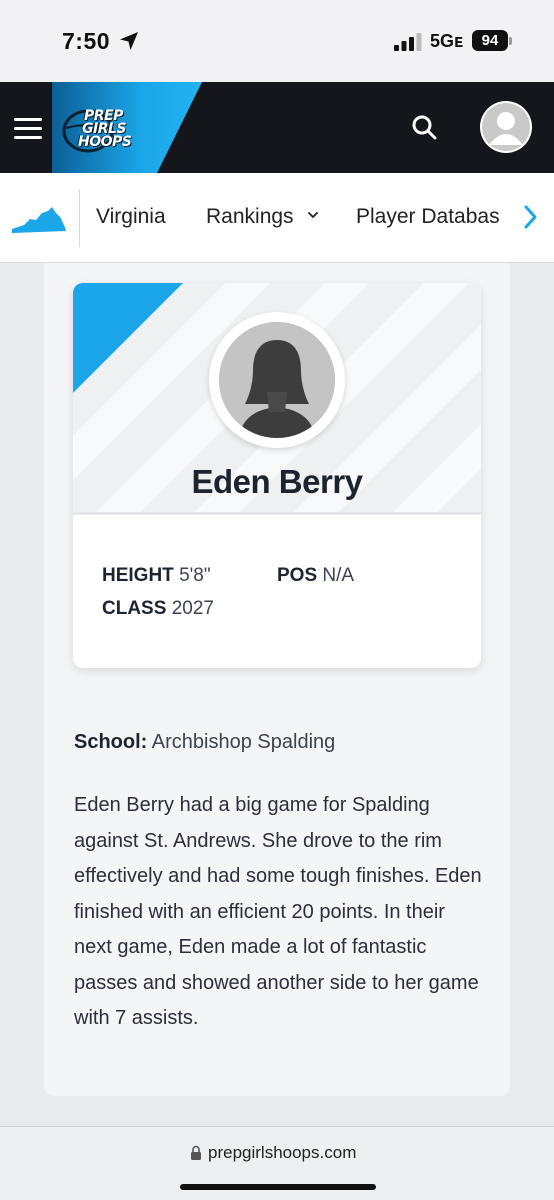 The height and width of the screenshot is (1200, 554). I want to click on url-text: prepgirlshoops.com, so click(282, 1153).